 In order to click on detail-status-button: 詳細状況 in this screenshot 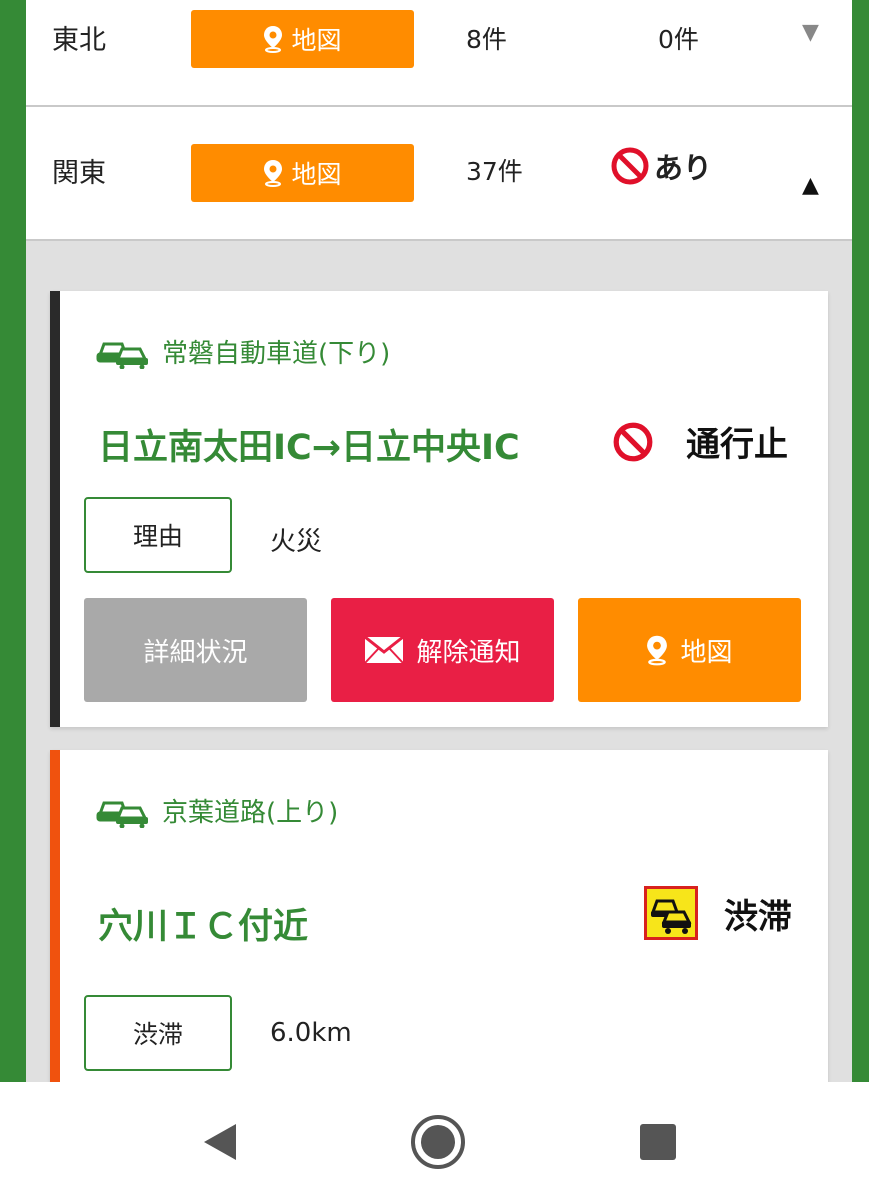, I will do `click(195, 650)`.